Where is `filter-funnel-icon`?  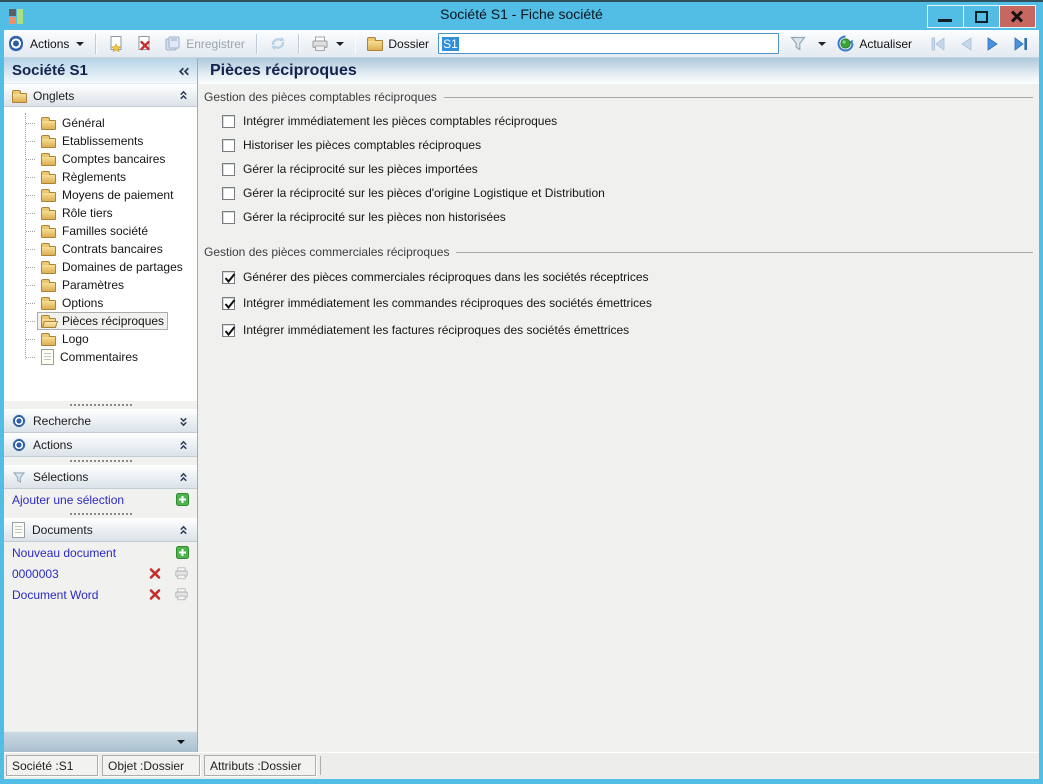 filter-funnel-icon is located at coordinates (19, 477).